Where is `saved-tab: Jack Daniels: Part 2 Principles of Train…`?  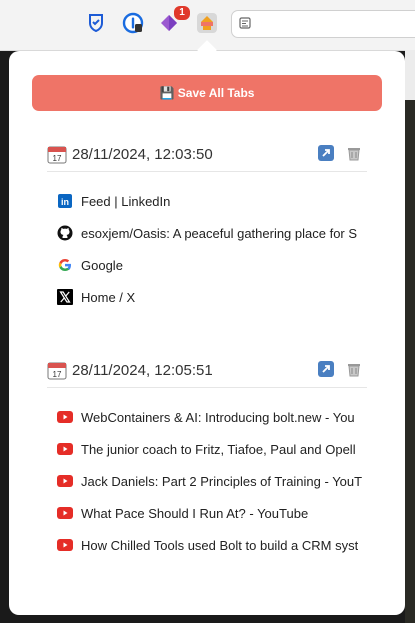
saved-tab: Jack Daniels: Part 2 Principles of Train… is located at coordinates (207, 481).